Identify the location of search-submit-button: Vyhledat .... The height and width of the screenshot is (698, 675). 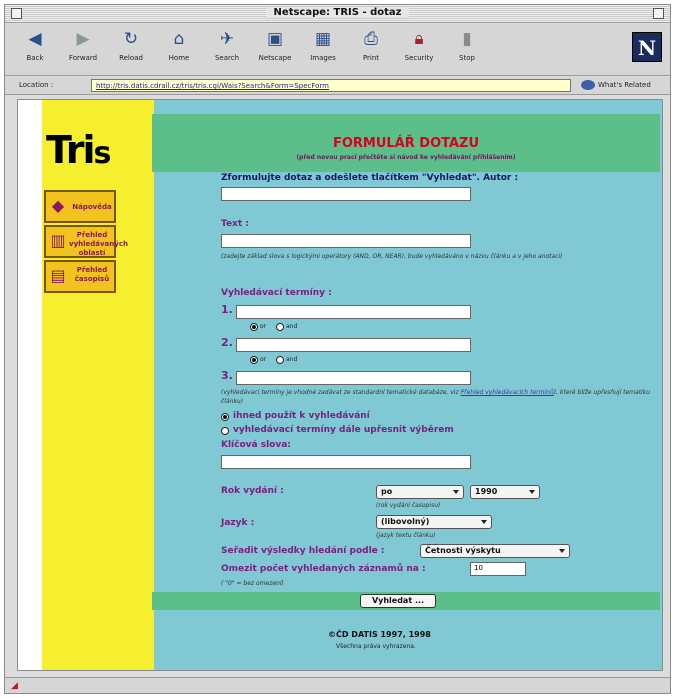
(398, 601).